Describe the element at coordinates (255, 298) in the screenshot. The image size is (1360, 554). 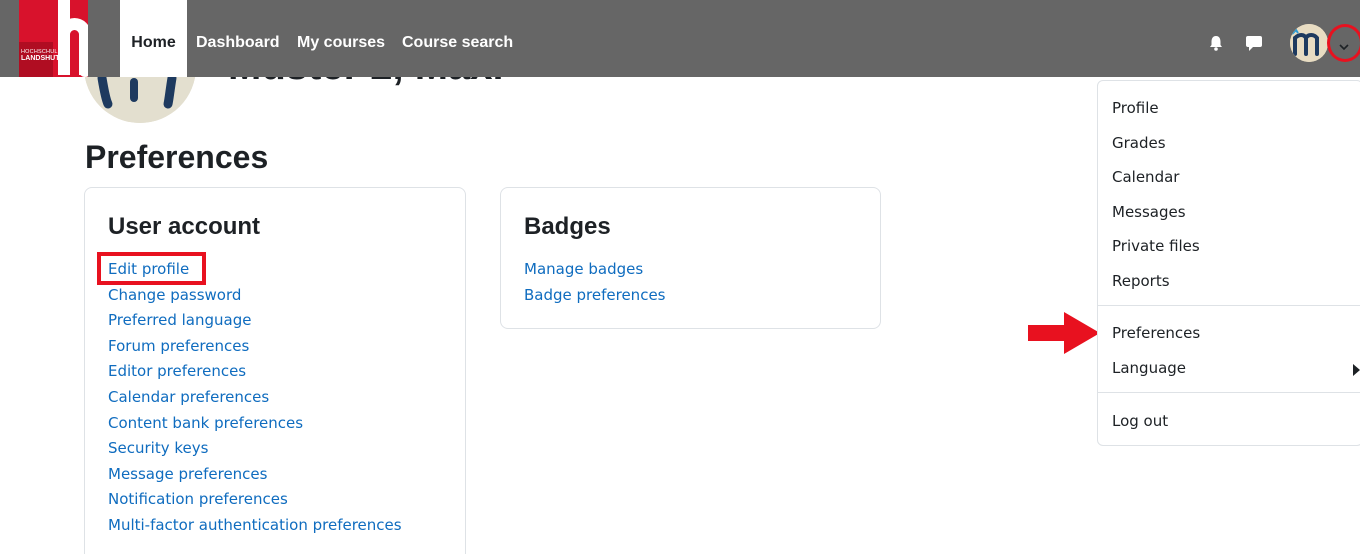
I see `link-change-password: Change password` at that location.